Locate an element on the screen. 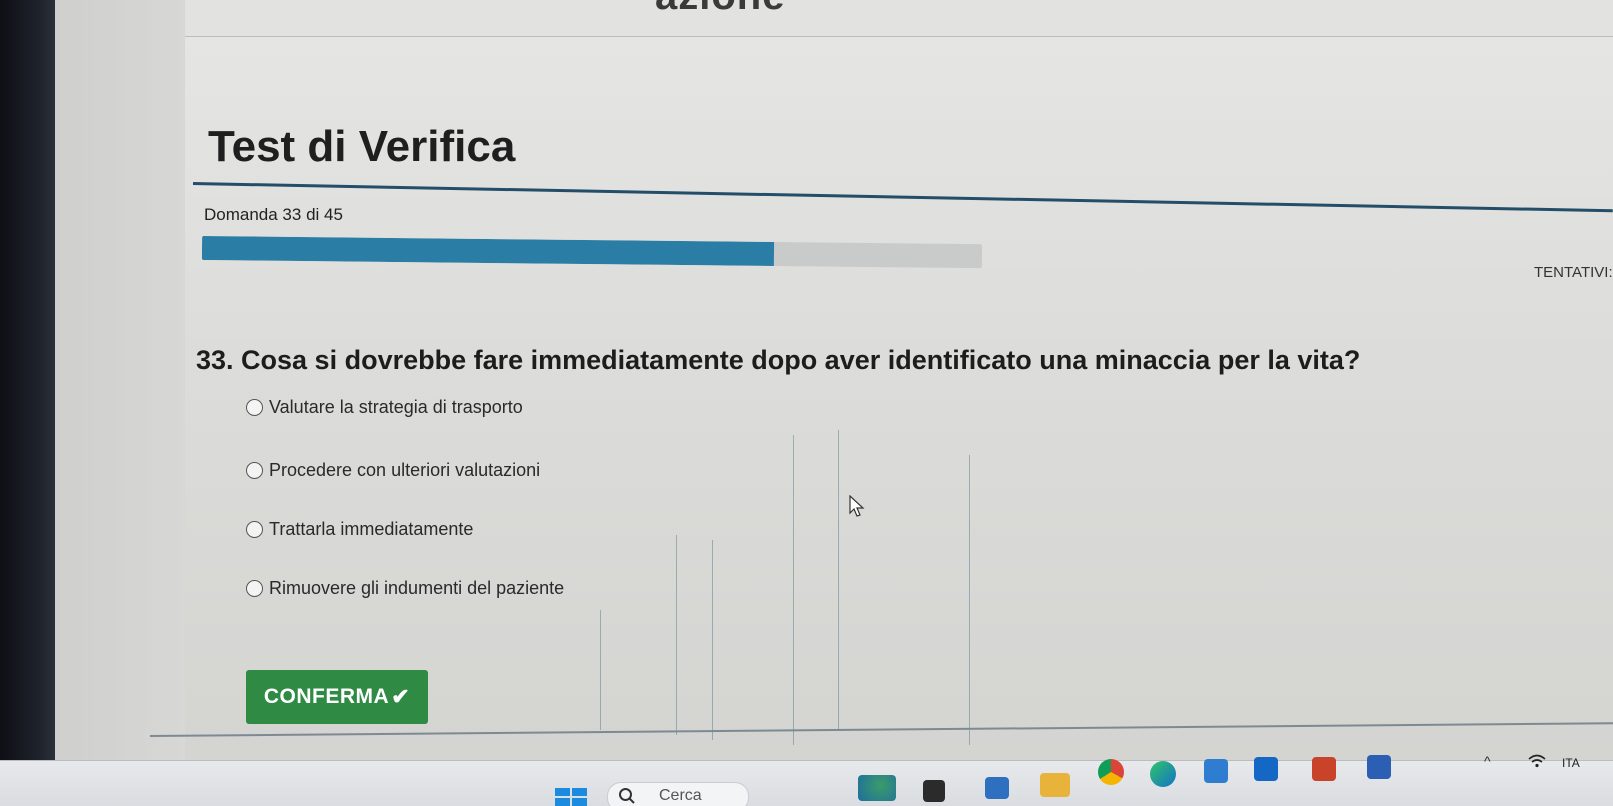 The height and width of the screenshot is (806, 1613). footer-divider is located at coordinates (881, 729).